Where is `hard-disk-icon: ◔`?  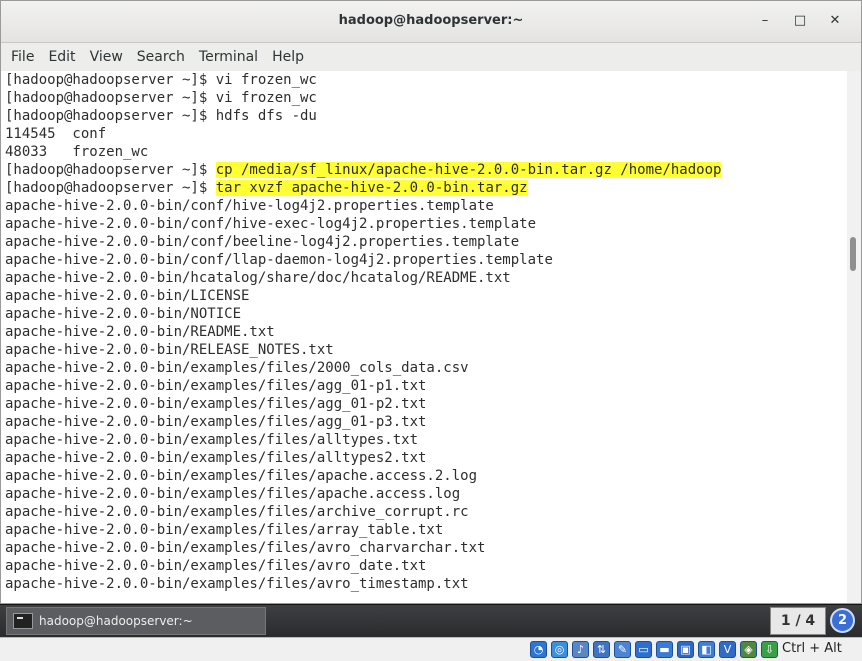
hard-disk-icon: ◔ is located at coordinates (538, 649).